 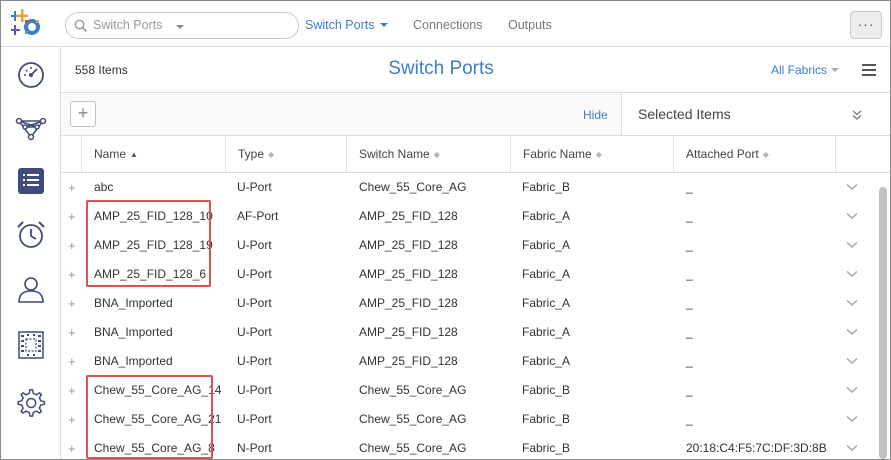 What do you see at coordinates (857, 115) in the screenshot?
I see `double-chevron-down-icon` at bounding box center [857, 115].